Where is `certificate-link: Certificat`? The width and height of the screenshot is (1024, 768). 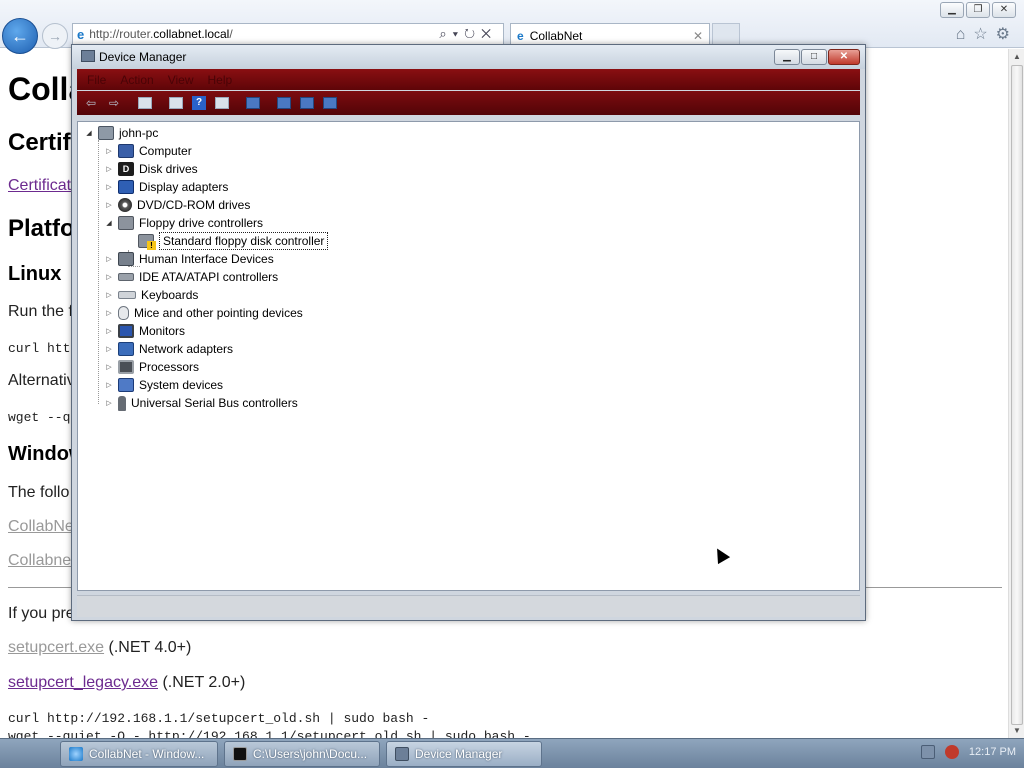
certificate-link: Certificat is located at coordinates (39, 186).